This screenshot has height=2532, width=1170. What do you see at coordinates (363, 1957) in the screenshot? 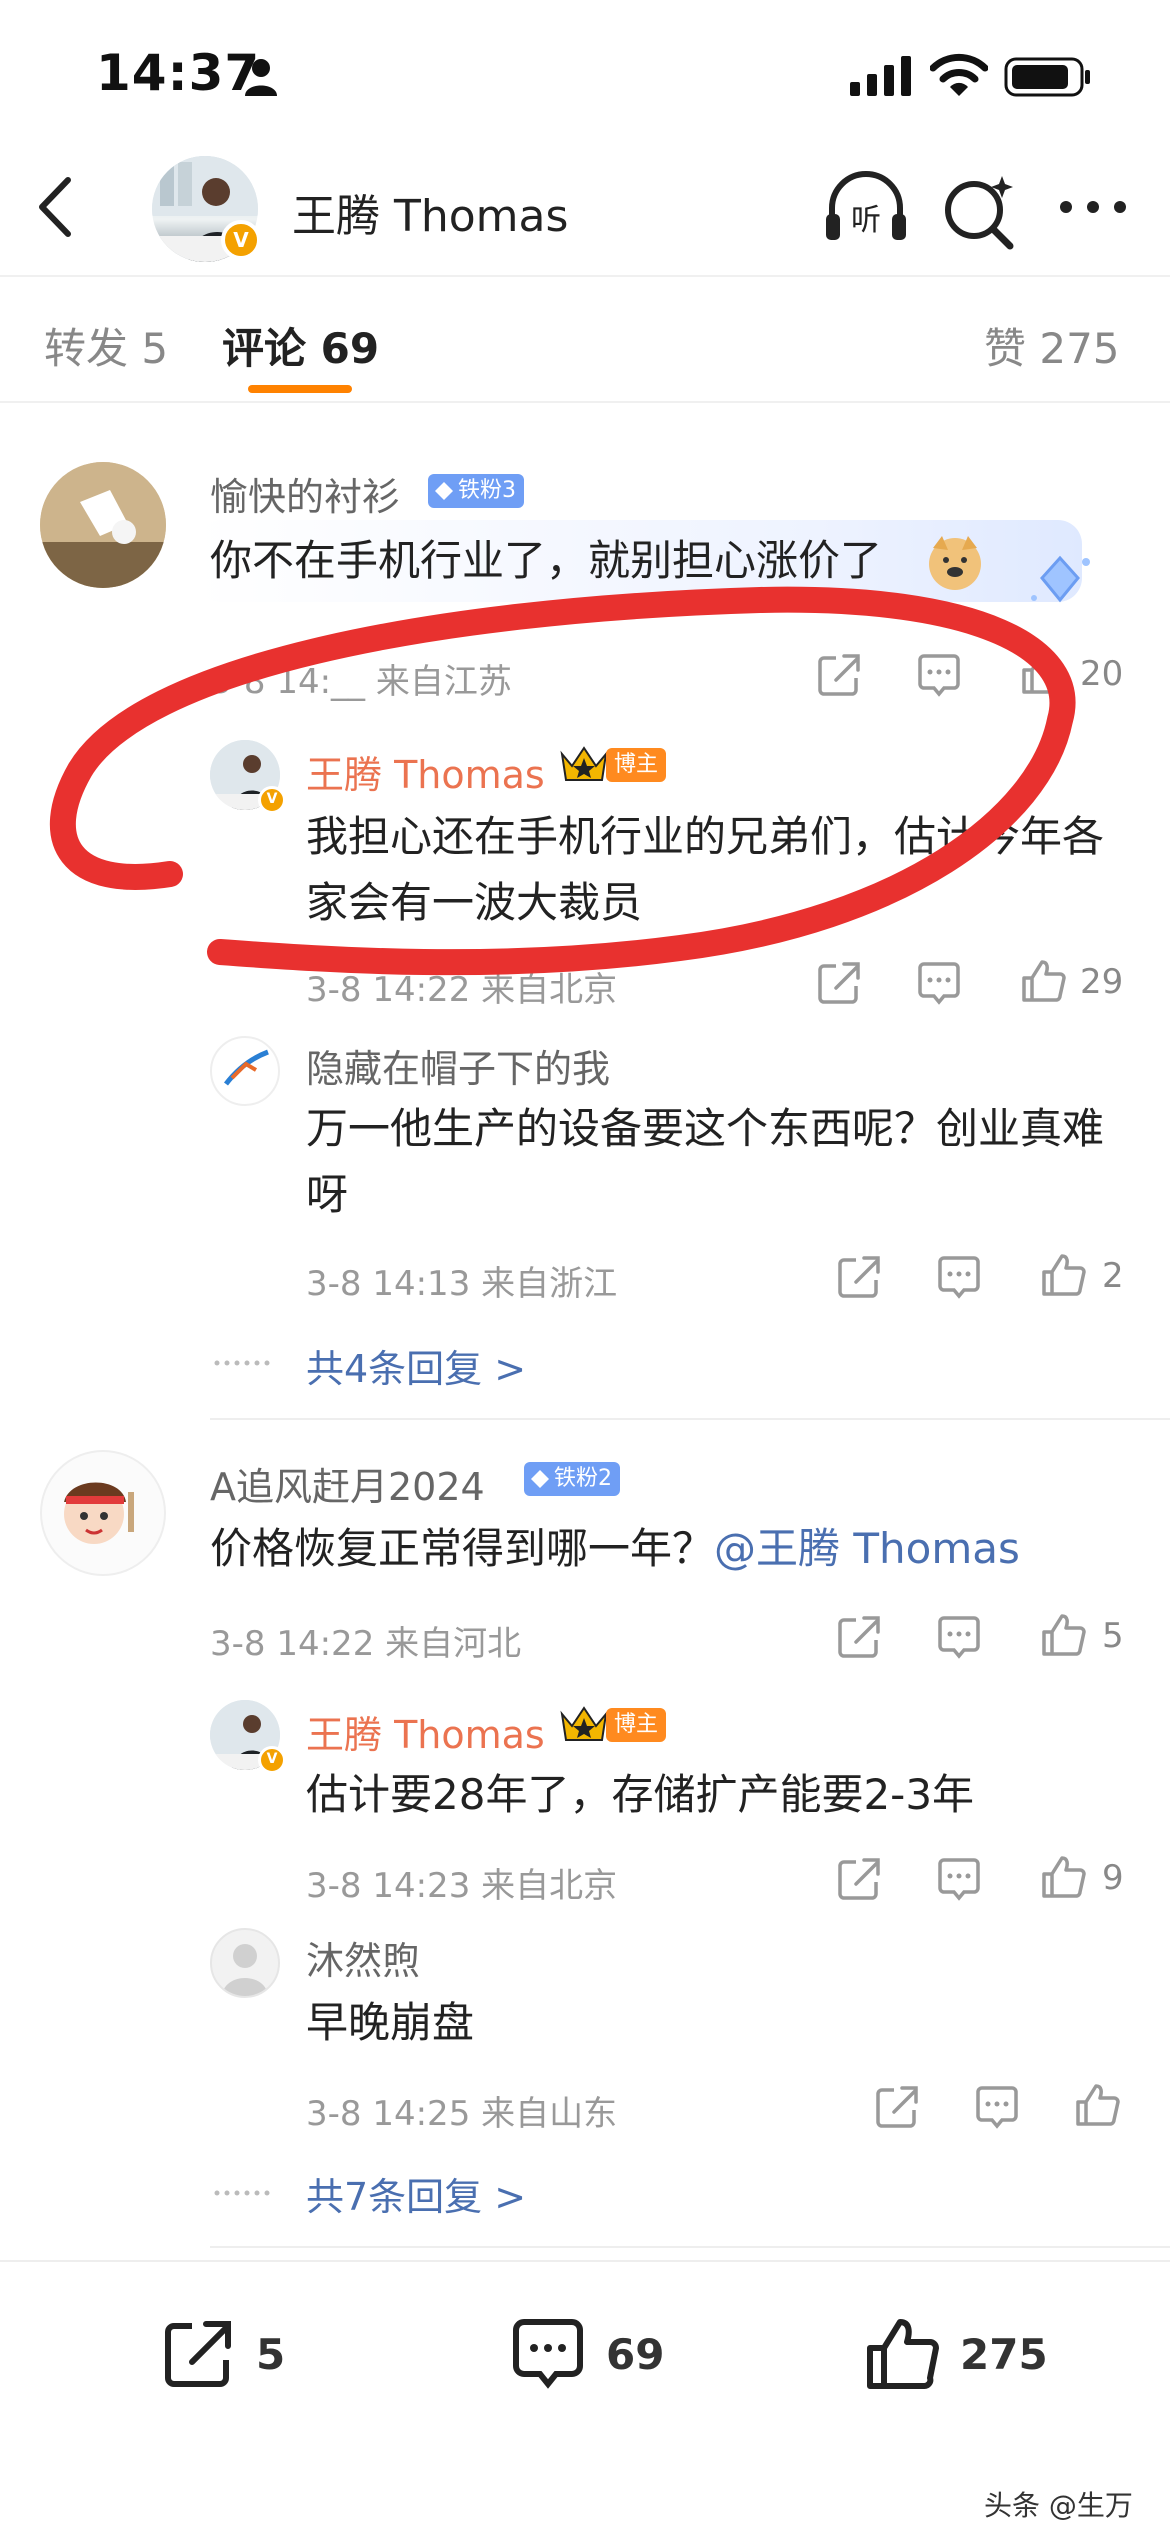
I see `reply-author-name: 沐然煦` at bounding box center [363, 1957].